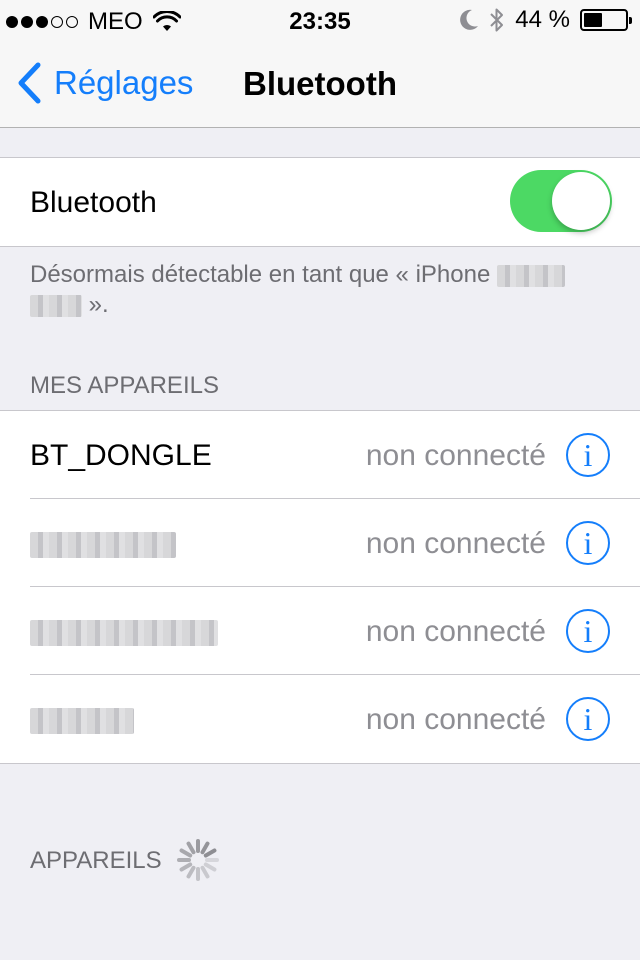 The width and height of the screenshot is (640, 960). Describe the element at coordinates (121, 455) in the screenshot. I see `device-name: BT_DONGLE` at that location.